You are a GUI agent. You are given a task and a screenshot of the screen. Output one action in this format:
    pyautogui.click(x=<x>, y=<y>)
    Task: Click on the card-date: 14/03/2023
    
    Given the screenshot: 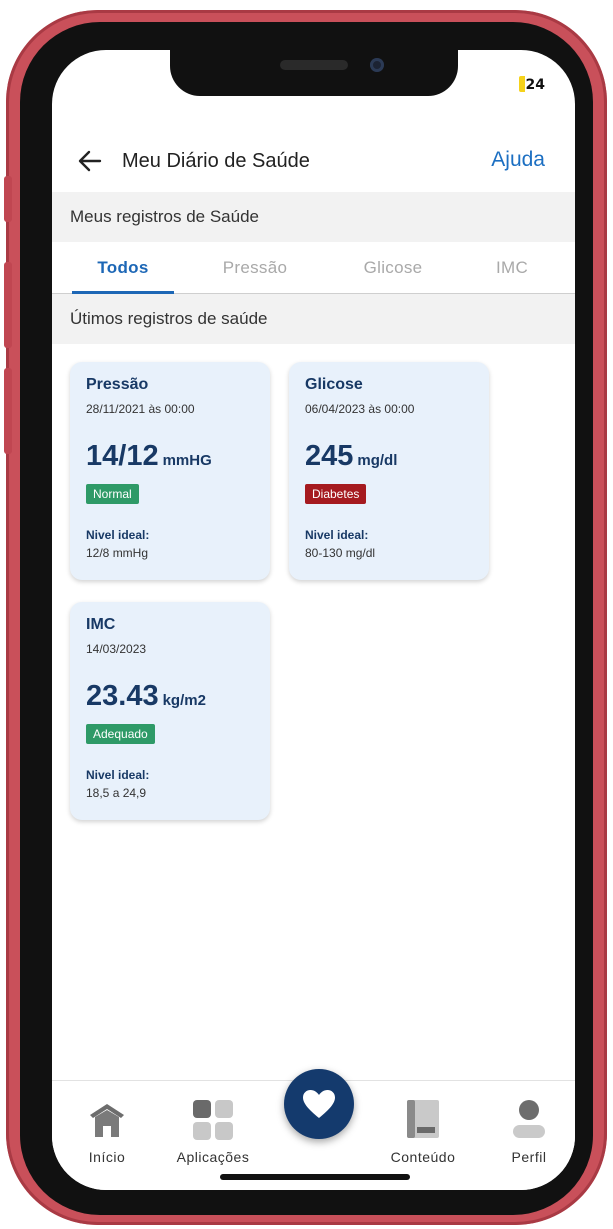 What is the action you would take?
    pyautogui.click(x=116, y=649)
    